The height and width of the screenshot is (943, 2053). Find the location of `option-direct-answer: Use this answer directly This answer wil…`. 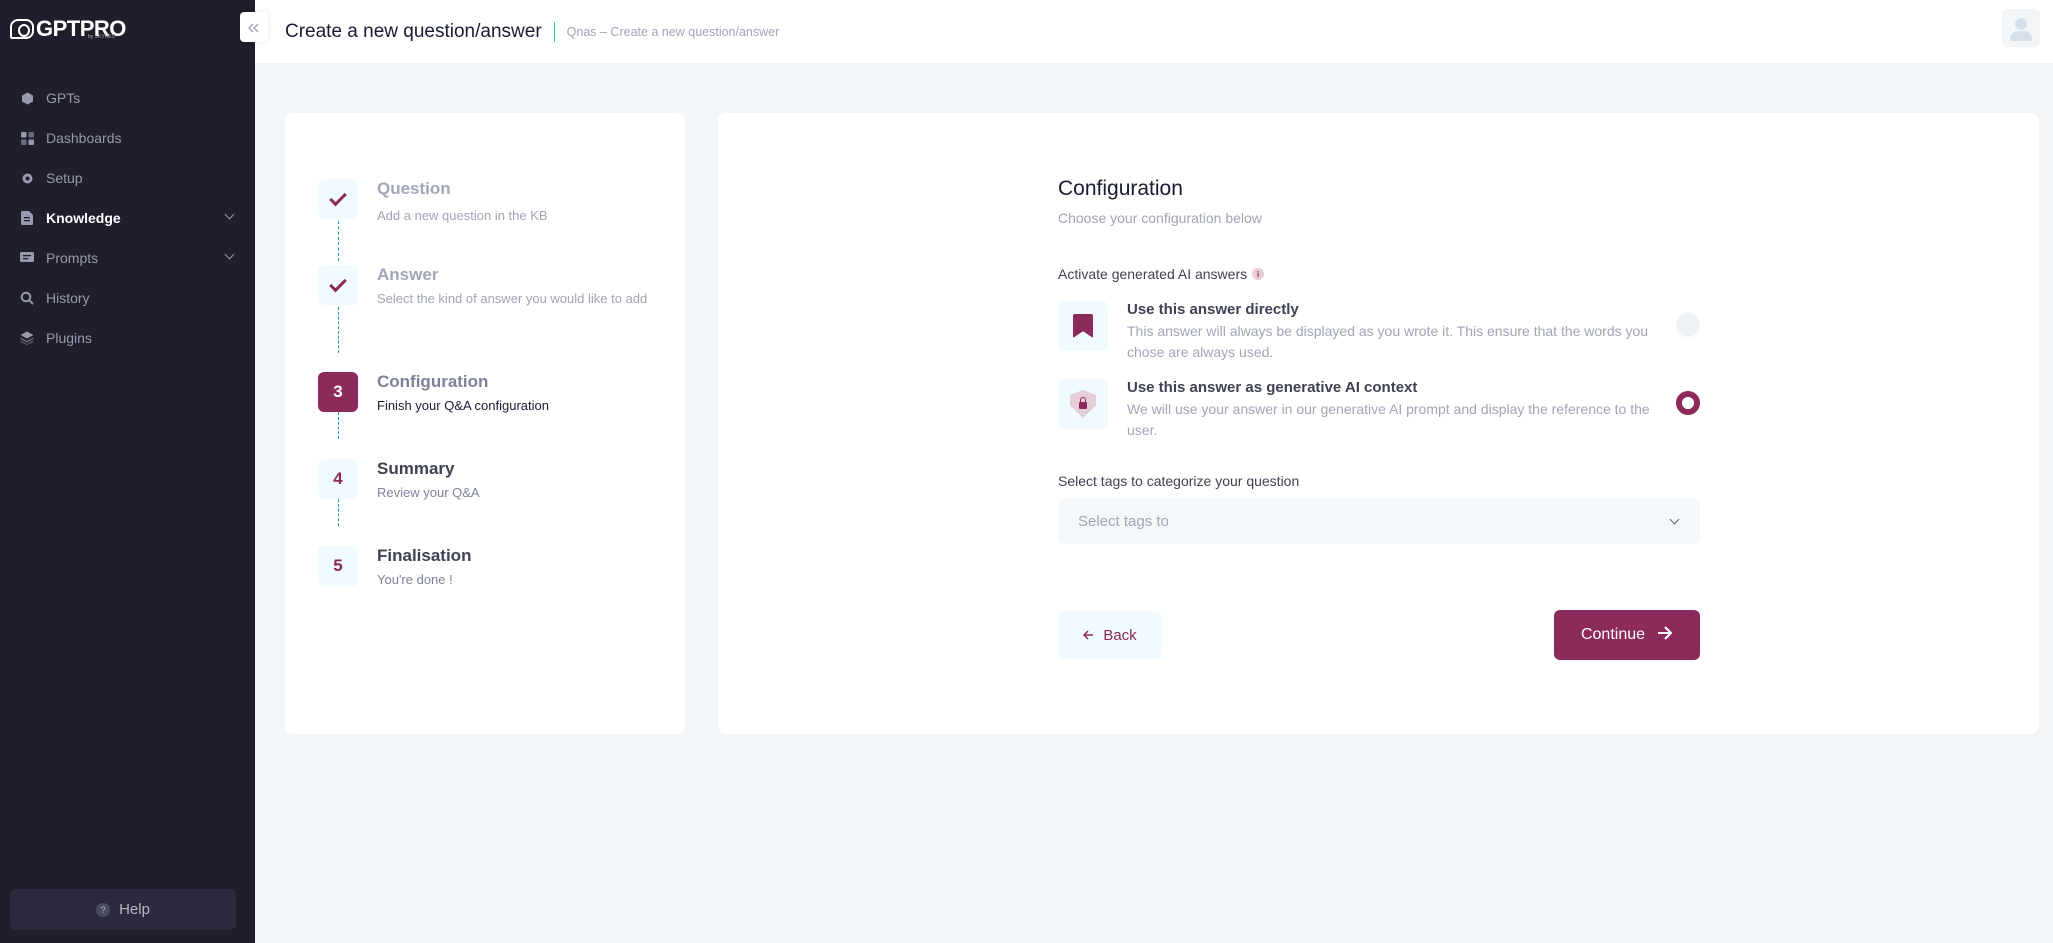

option-direct-answer: Use this answer directly This answer wil… is located at coordinates (1379, 332).